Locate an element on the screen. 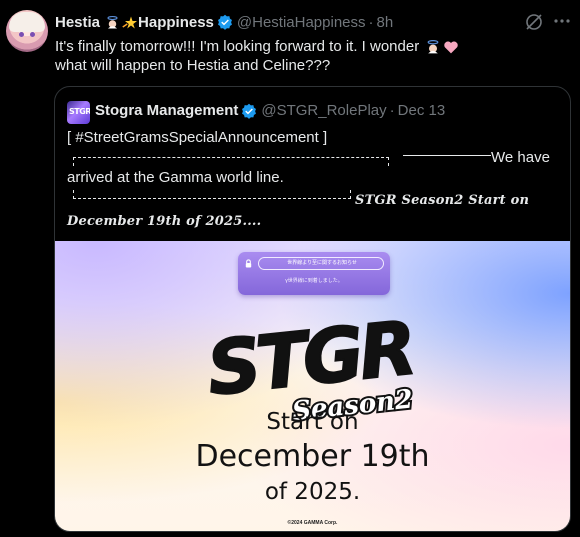 The image size is (580, 537). author-avatar is located at coordinates (27, 31).